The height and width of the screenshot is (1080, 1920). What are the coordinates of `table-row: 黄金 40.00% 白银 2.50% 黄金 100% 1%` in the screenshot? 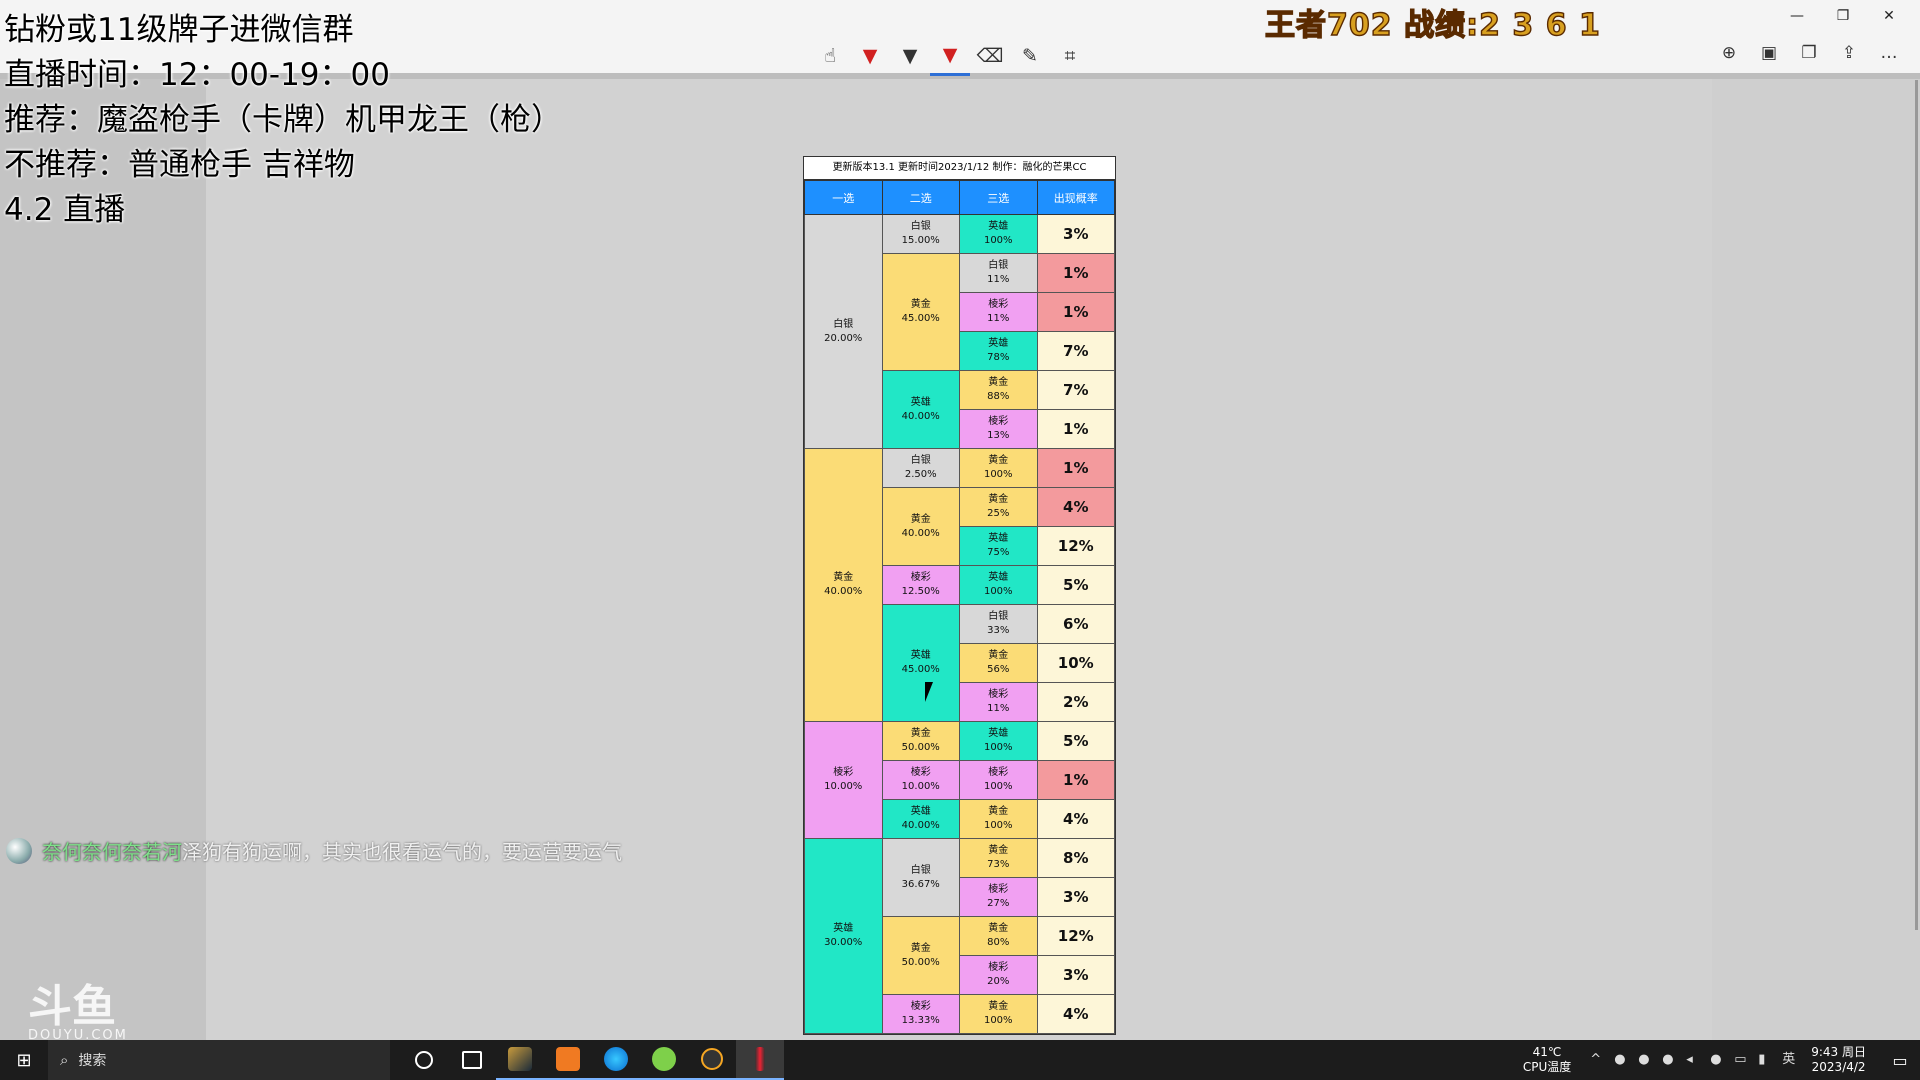 It's located at (959, 585).